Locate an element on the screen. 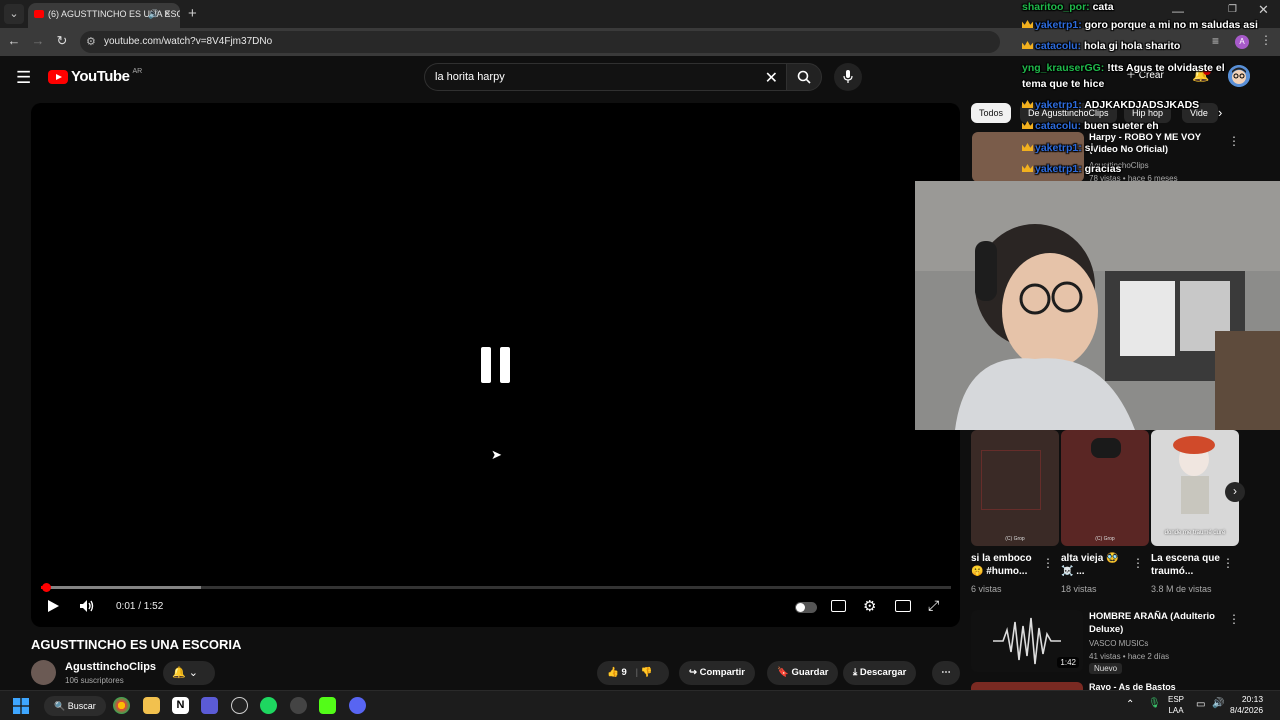 The height and width of the screenshot is (720, 1280). search-button is located at coordinates (804, 77).